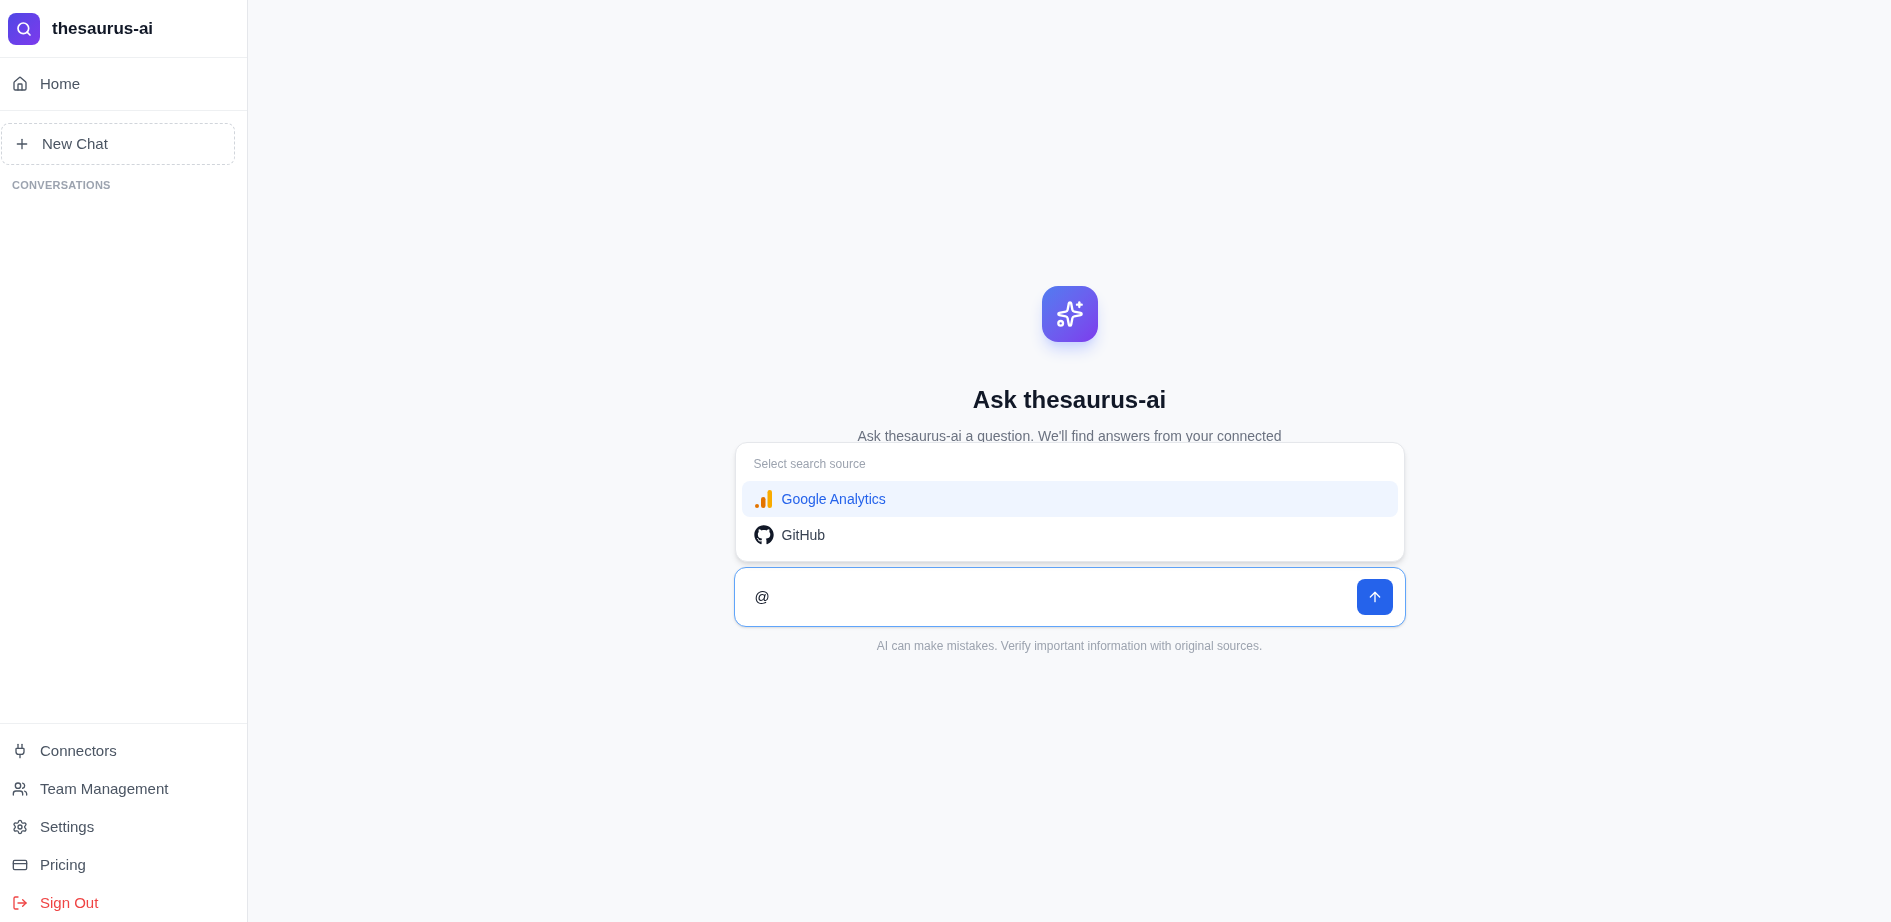 The height and width of the screenshot is (922, 1891). Describe the element at coordinates (1069, 646) in the screenshot. I see `disclaimer: AI can make mistakes. Verify important information with original sources.` at that location.